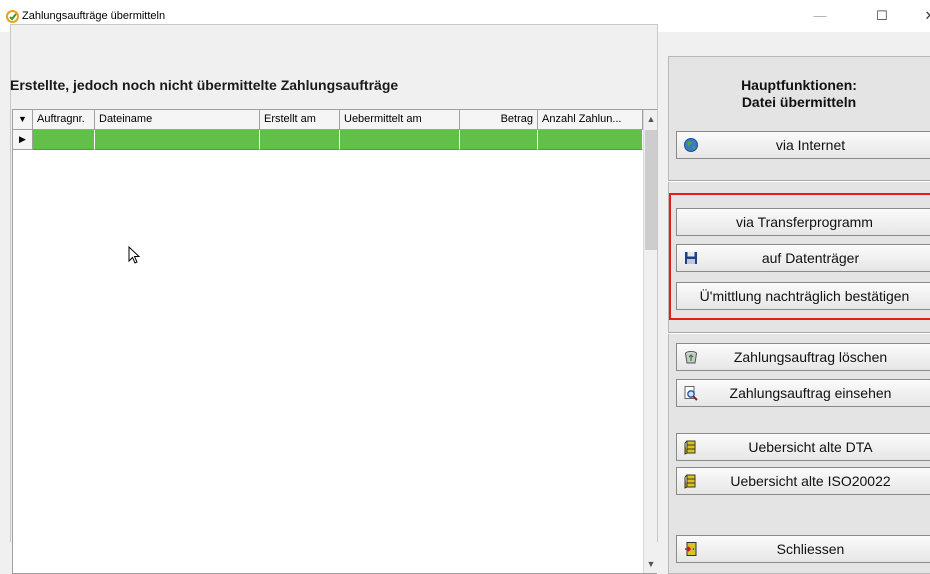  Describe the element at coordinates (64, 120) in the screenshot. I see `column-header-auftragnr: Auftragnr.` at that location.